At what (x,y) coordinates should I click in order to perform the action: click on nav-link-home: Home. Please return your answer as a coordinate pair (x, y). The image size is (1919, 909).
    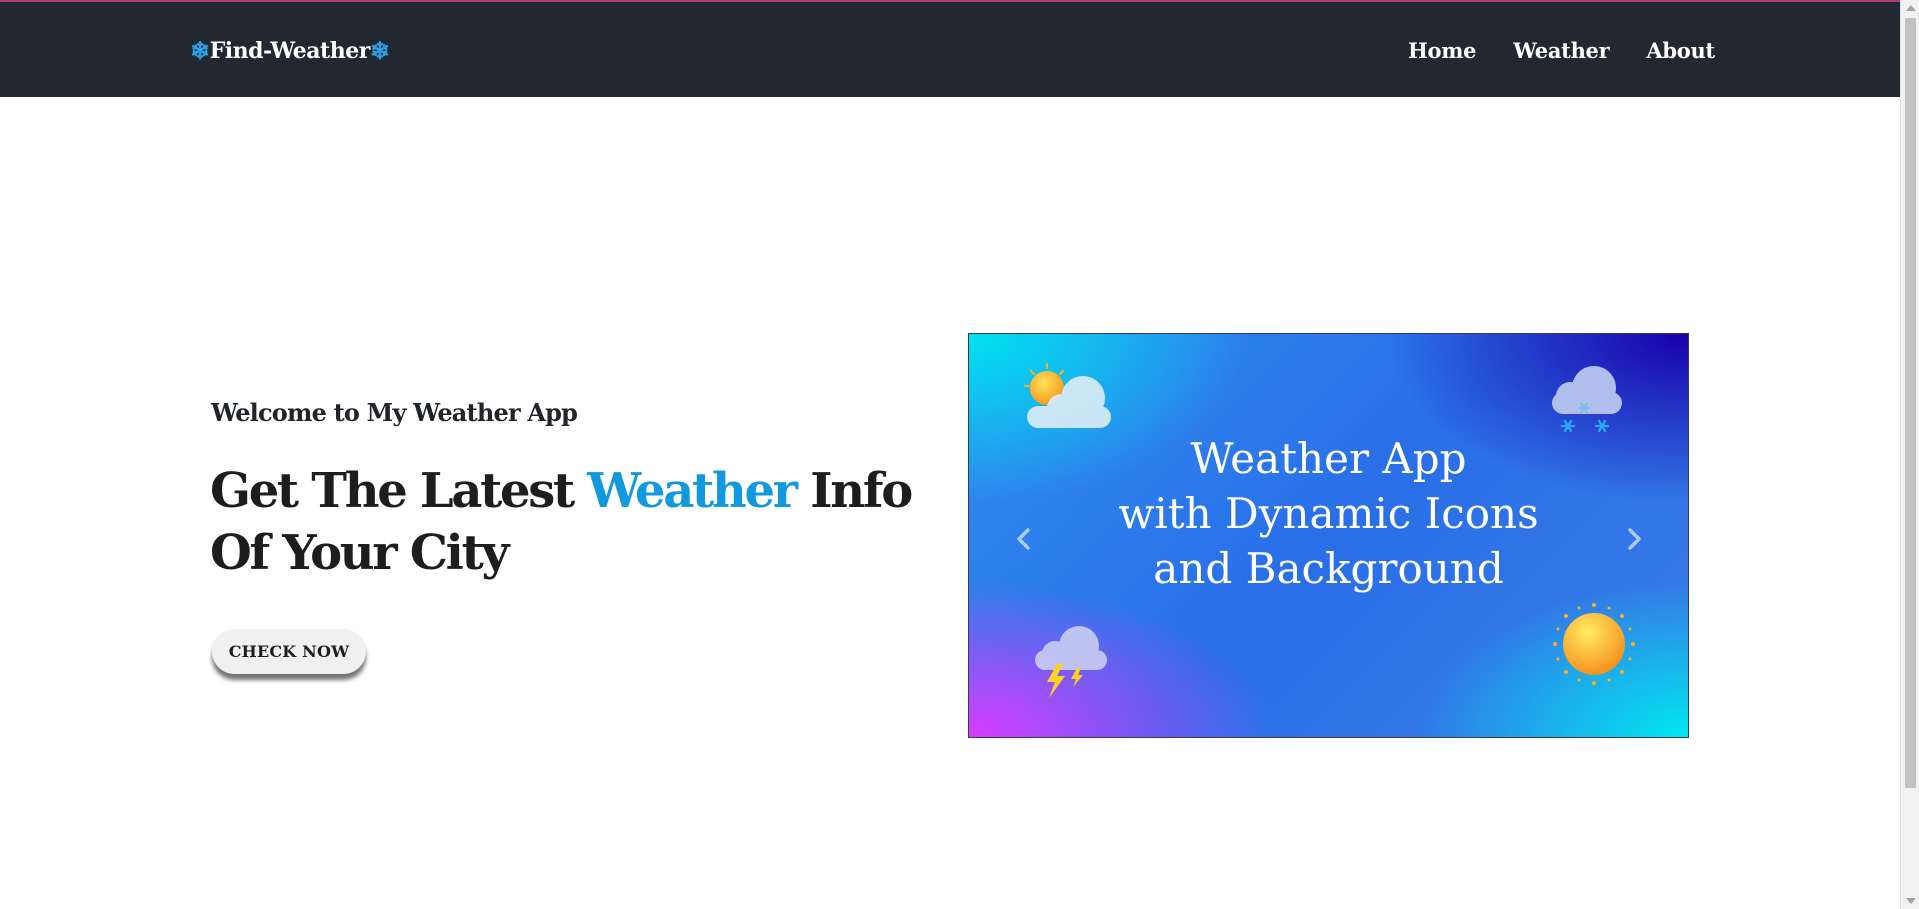
    Looking at the image, I should click on (1442, 50).